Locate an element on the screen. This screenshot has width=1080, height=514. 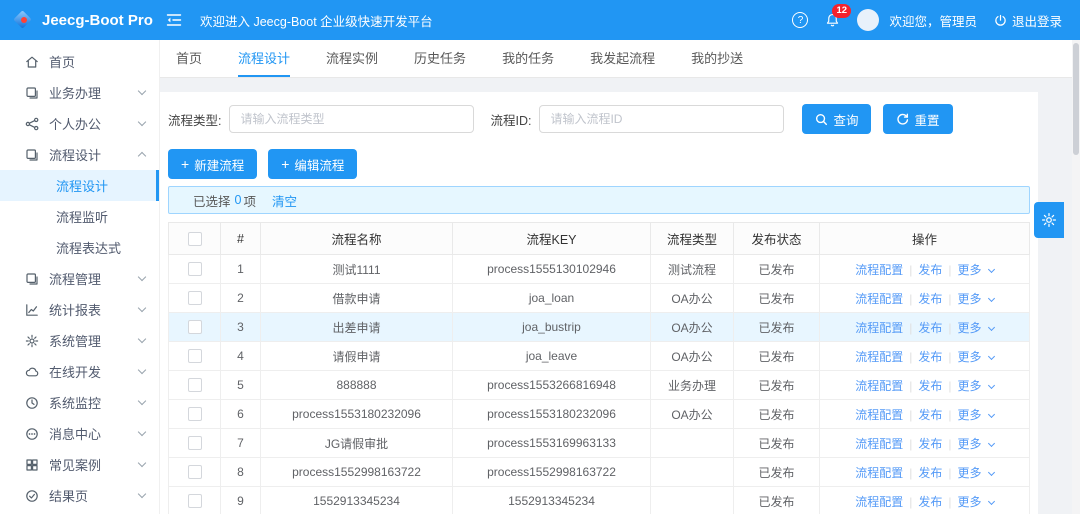
sidebar-item-12: 结果页 is located at coordinates (79, 495).